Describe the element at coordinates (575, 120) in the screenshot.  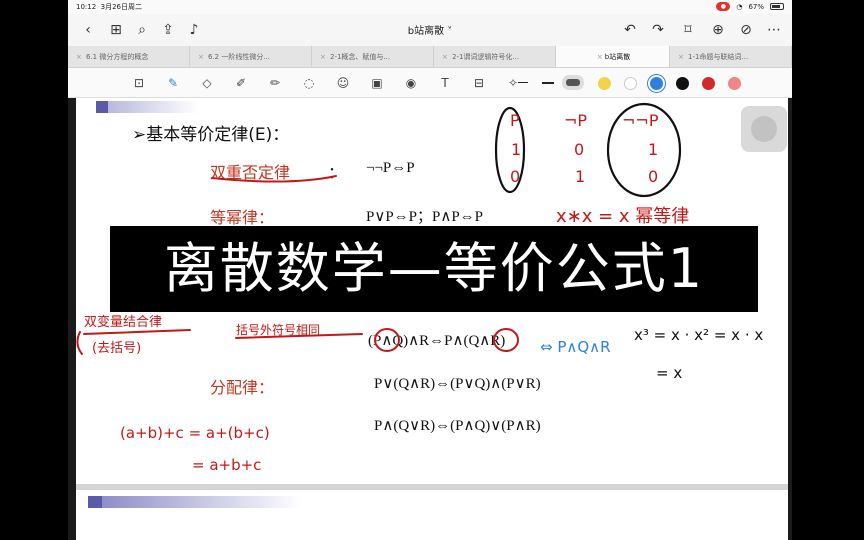
I see `ink-np-header: ¬P` at that location.